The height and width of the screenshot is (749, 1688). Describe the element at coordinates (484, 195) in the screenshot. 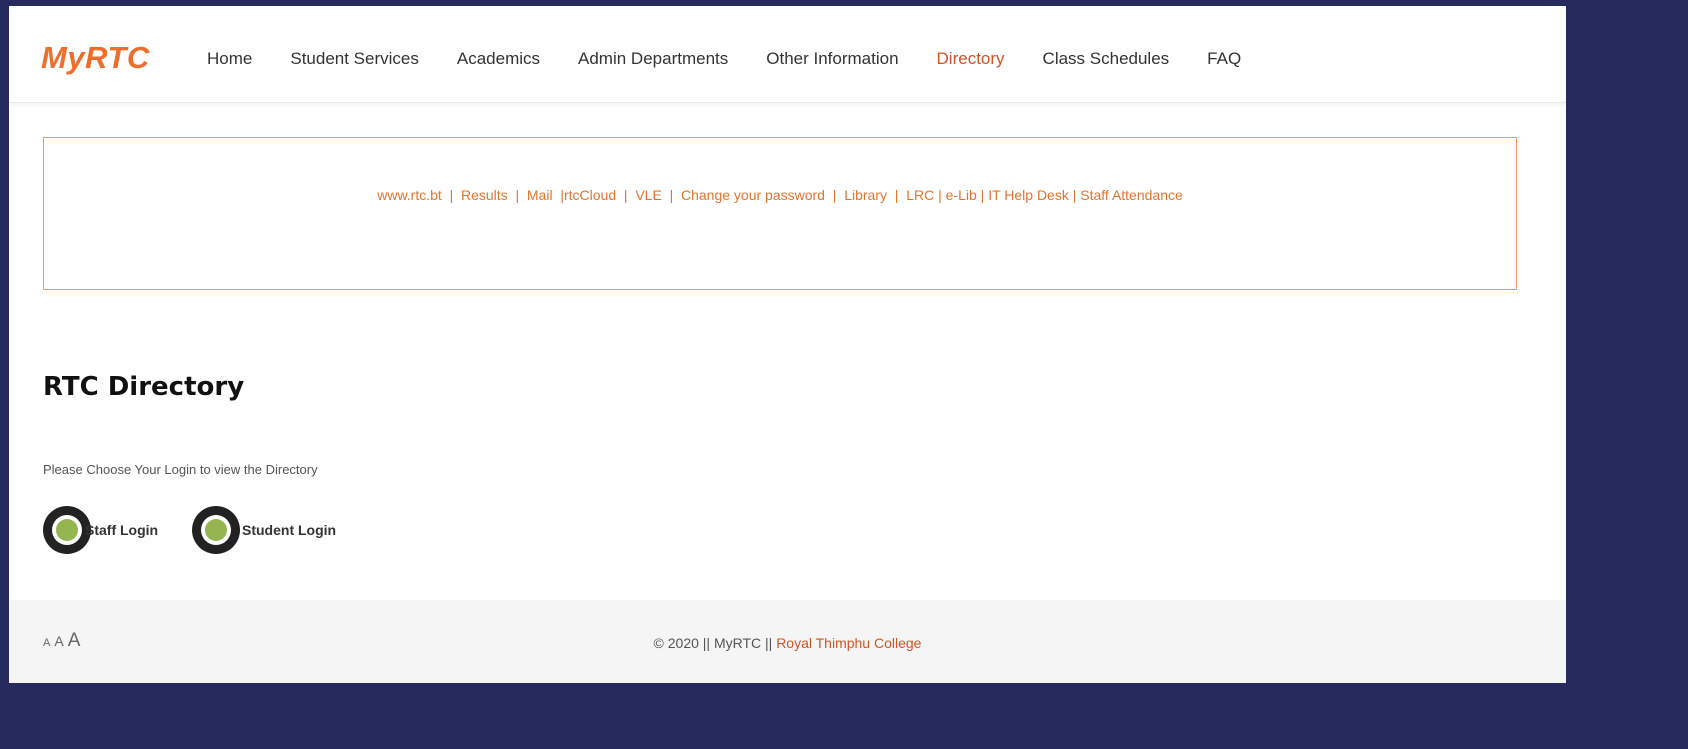

I see `link-results: Results` at that location.